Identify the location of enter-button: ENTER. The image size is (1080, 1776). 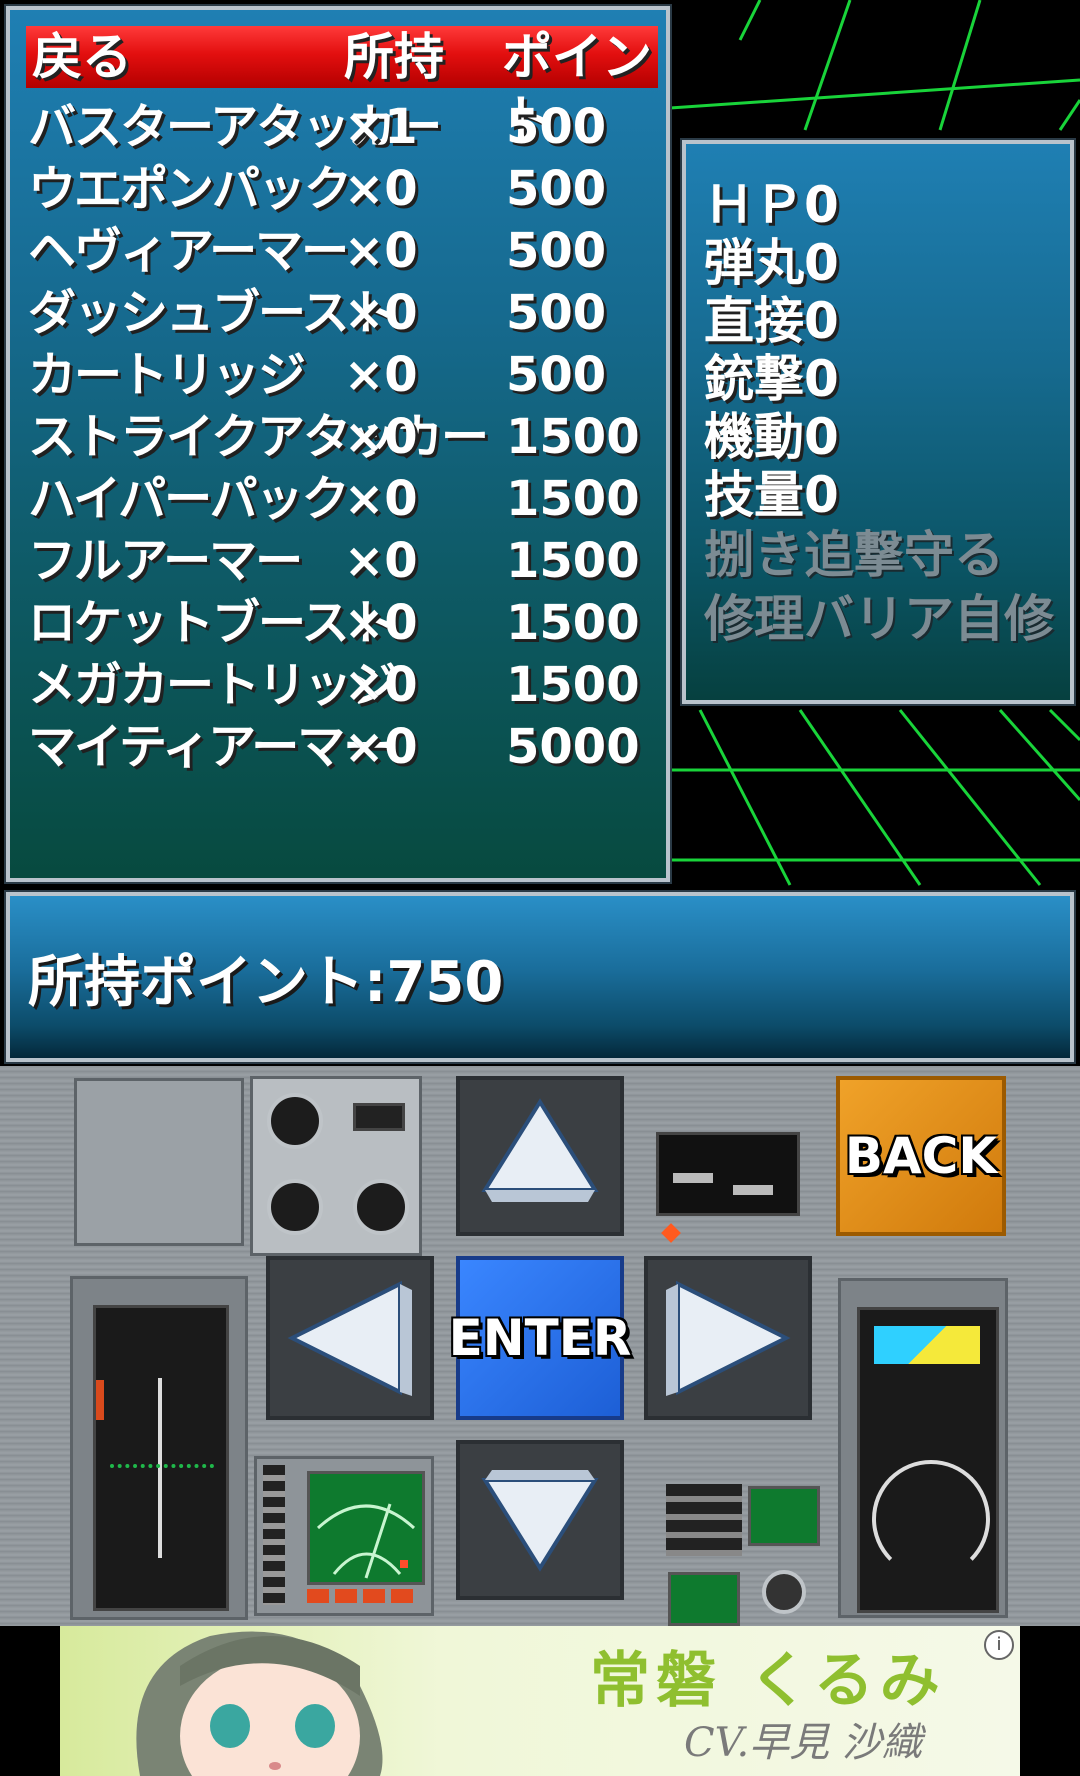
(540, 1338).